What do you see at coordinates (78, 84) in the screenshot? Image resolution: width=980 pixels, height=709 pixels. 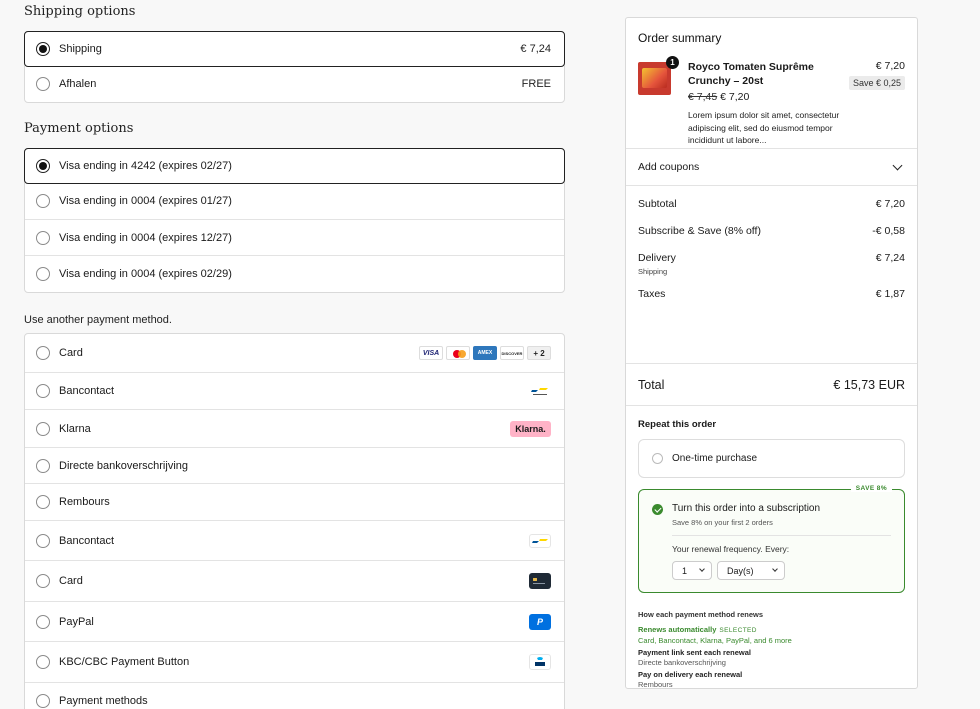 I see `shipping-option-label: Afhalen` at bounding box center [78, 84].